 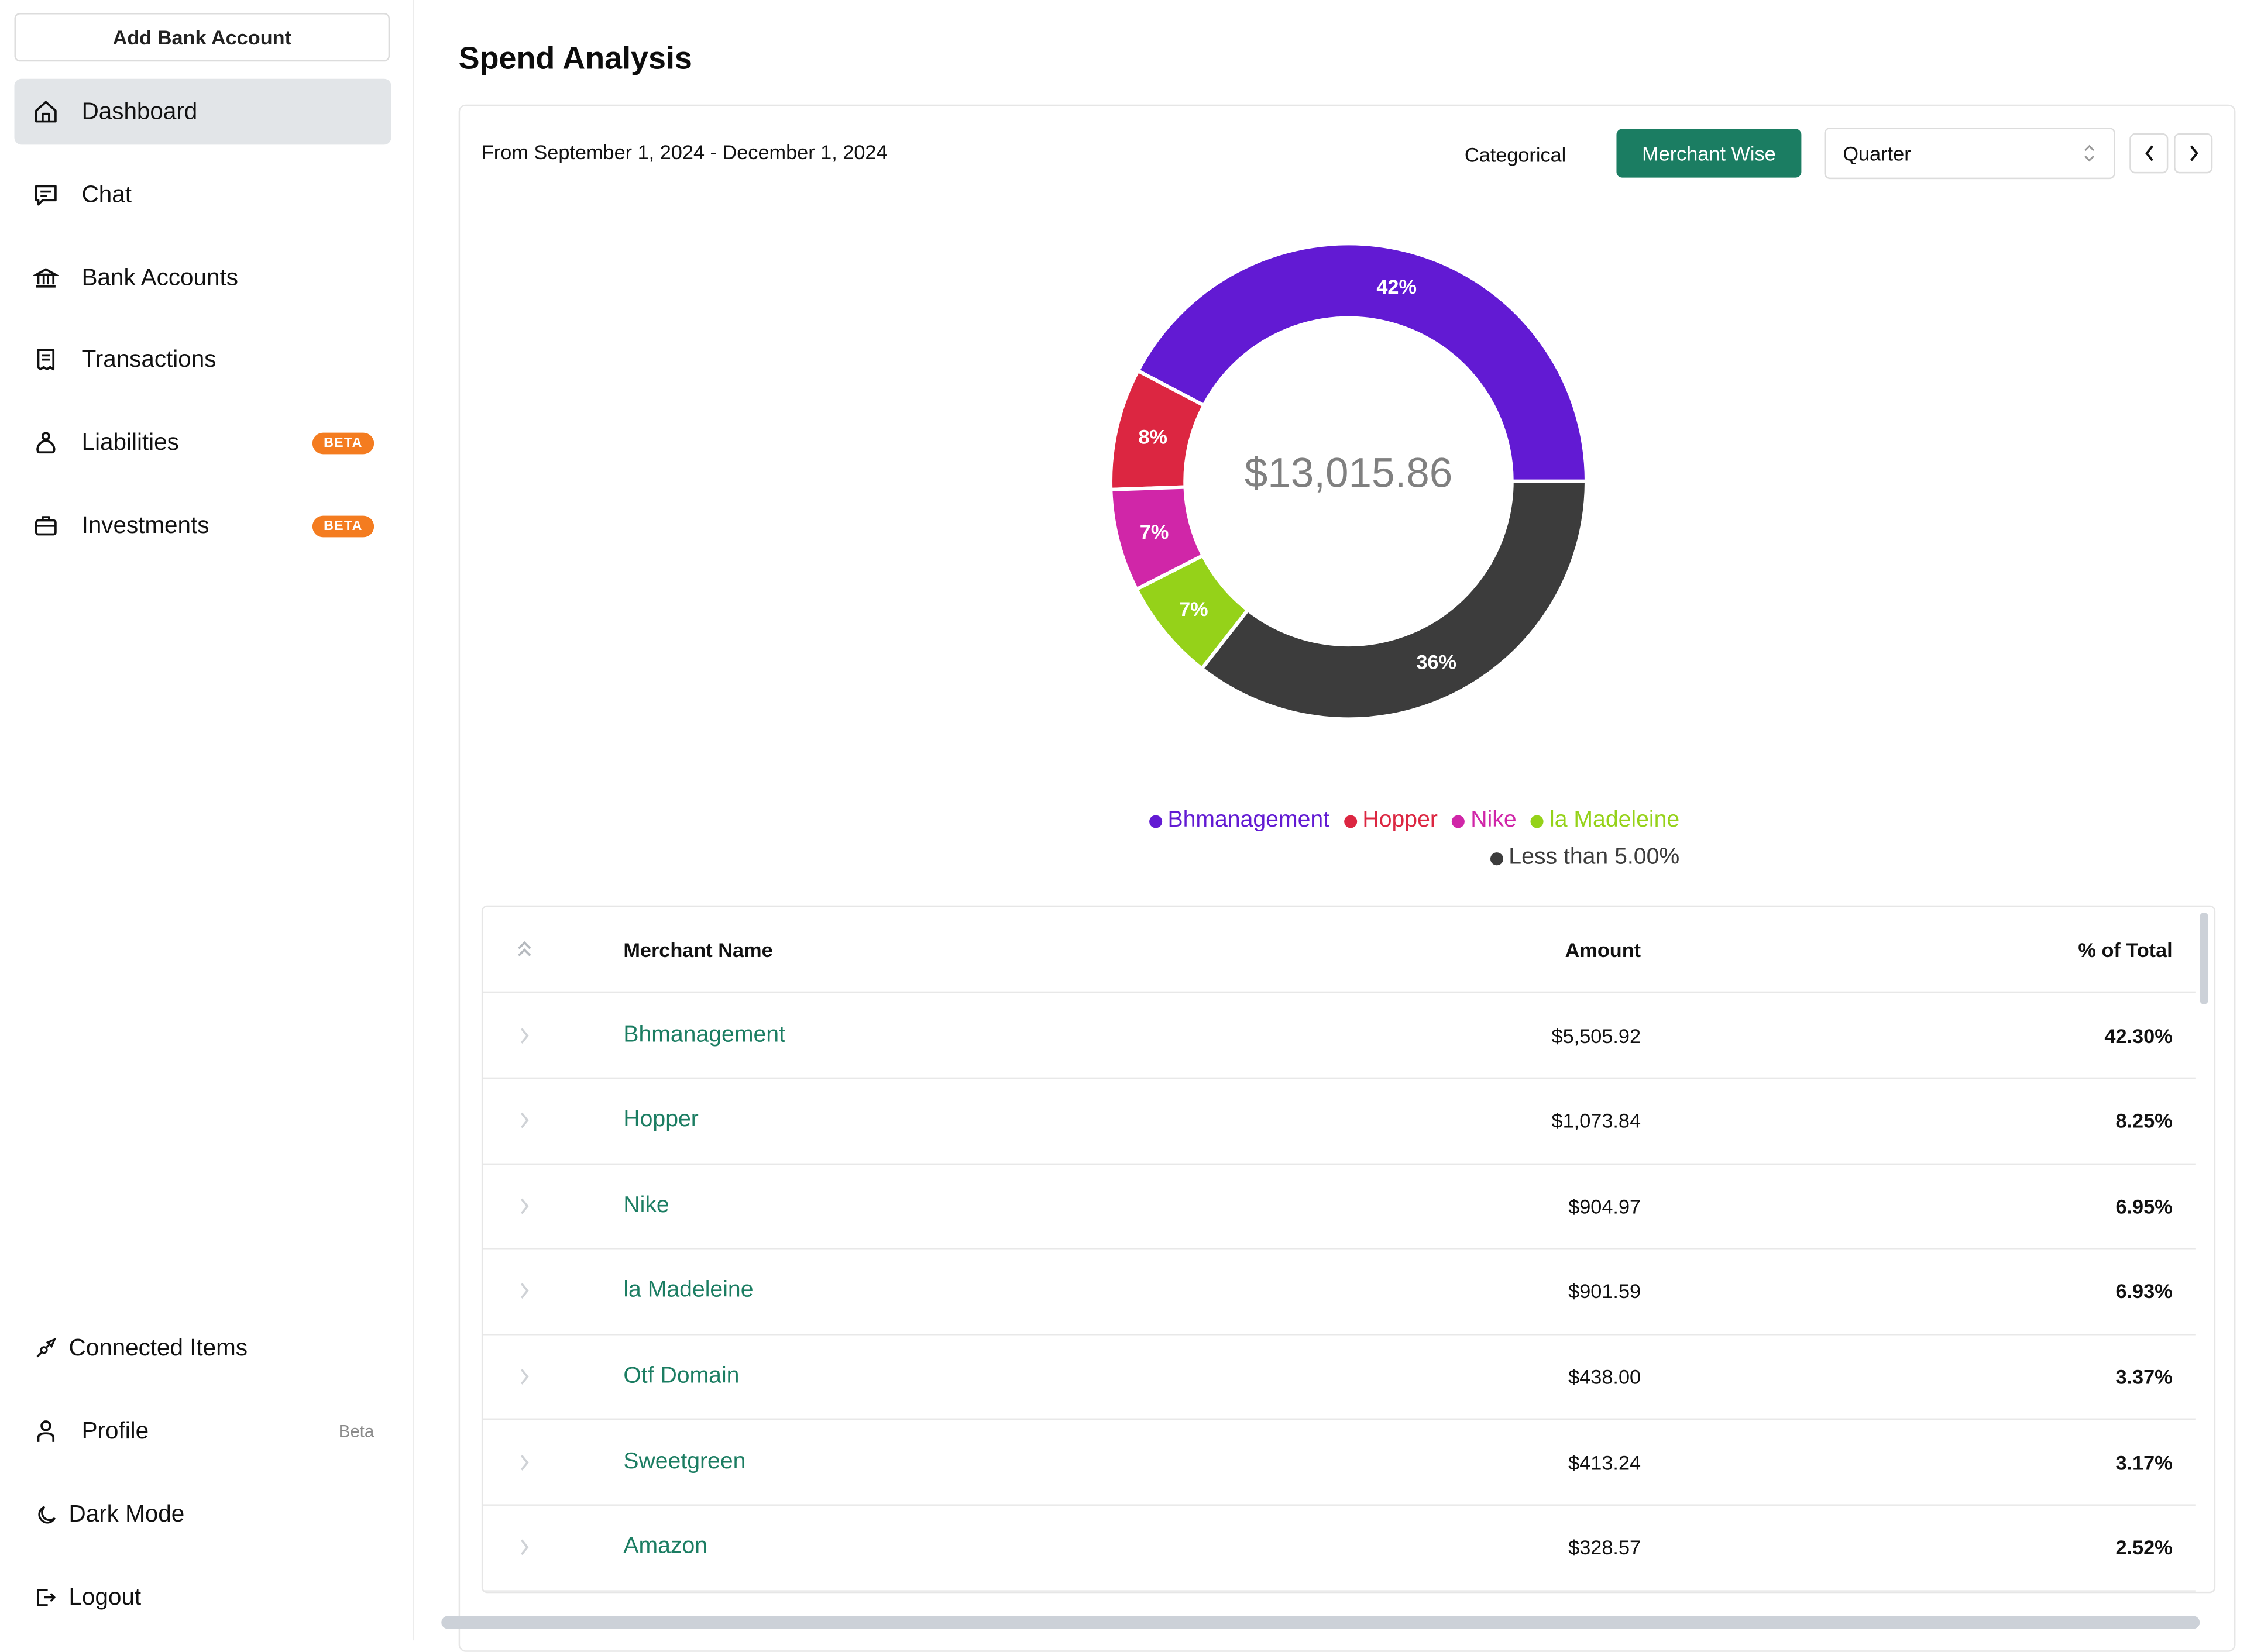 I want to click on money-bag-icon, so click(x=46, y=442).